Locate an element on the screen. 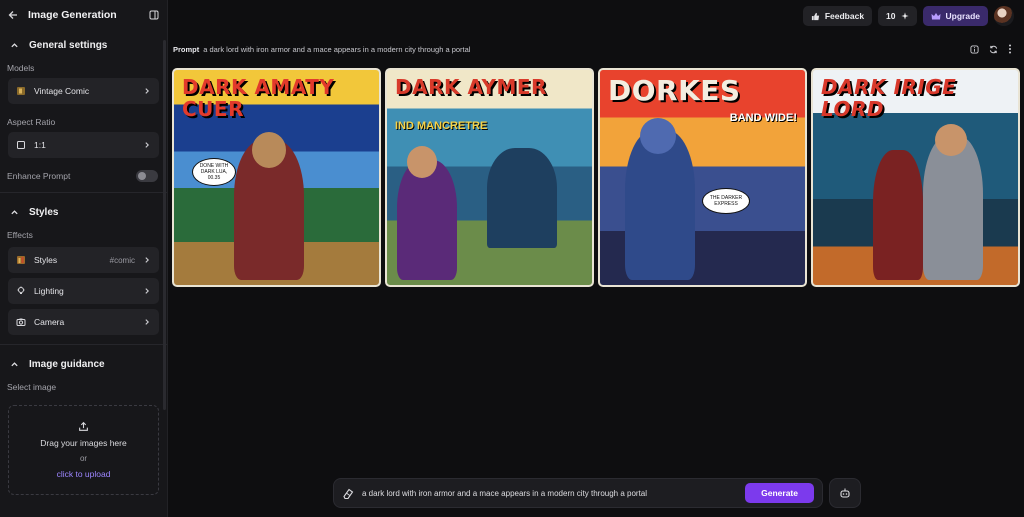  generated-image-4: DARK IRIGE LORD is located at coordinates (915, 177).